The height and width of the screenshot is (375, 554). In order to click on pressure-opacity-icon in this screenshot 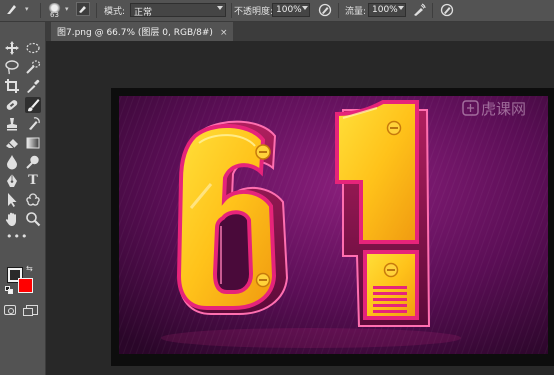, I will do `click(325, 10)`.